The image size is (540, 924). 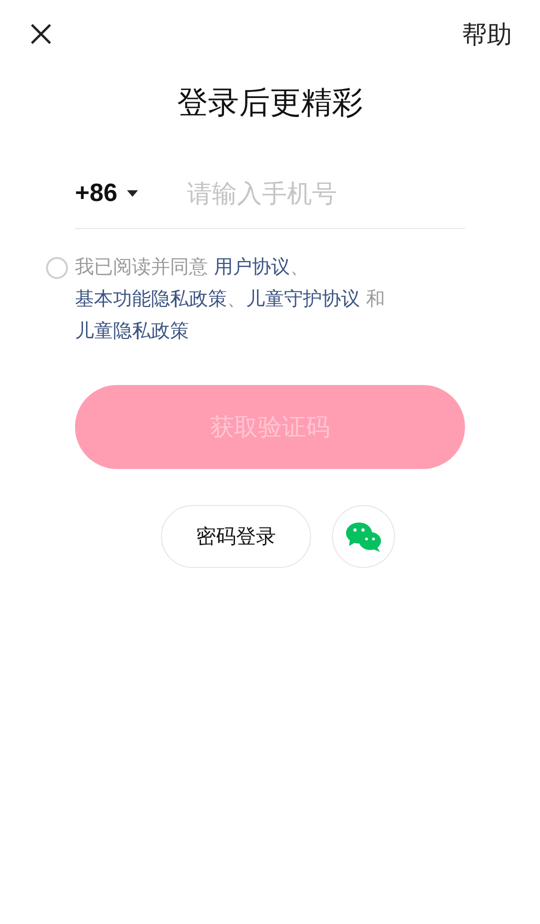 What do you see at coordinates (132, 331) in the screenshot?
I see `policy-link: 儿童隐私政策` at bounding box center [132, 331].